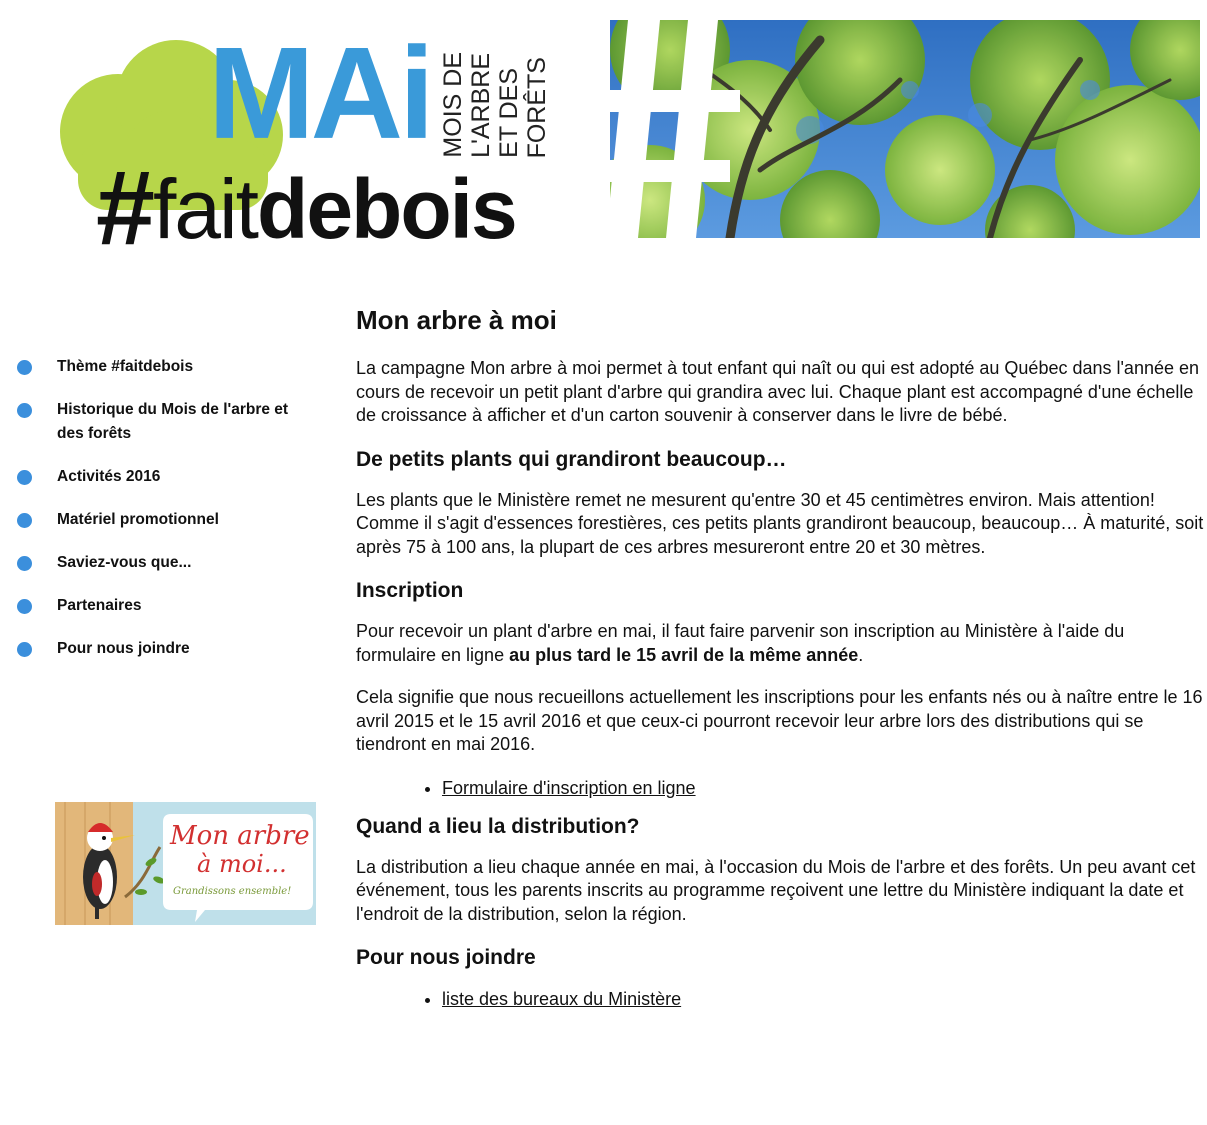 The image size is (1207, 1125). Describe the element at coordinates (509, 113) in the screenshot. I see `logo-tagline-line: ET DES` at that location.